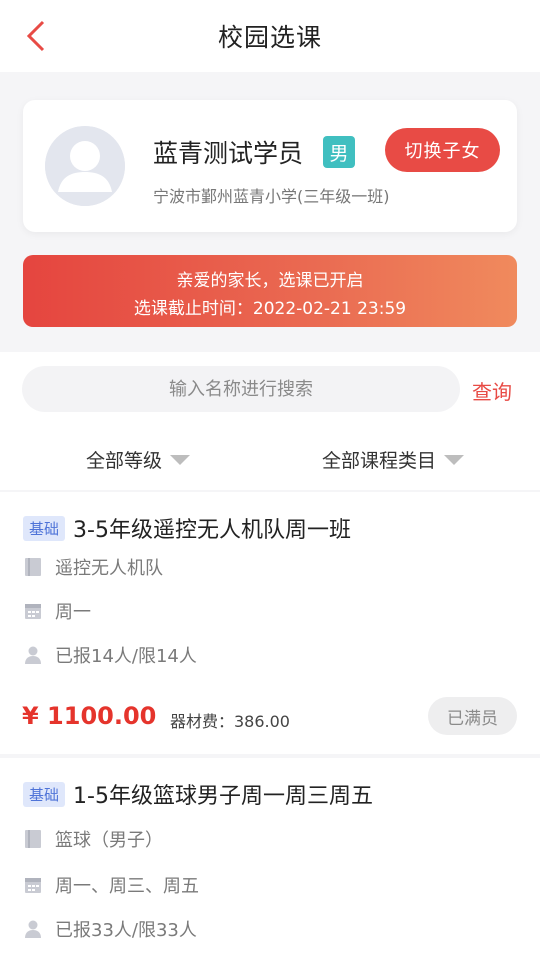  I want to click on student-name: 蓝青测试学员, so click(228, 153).